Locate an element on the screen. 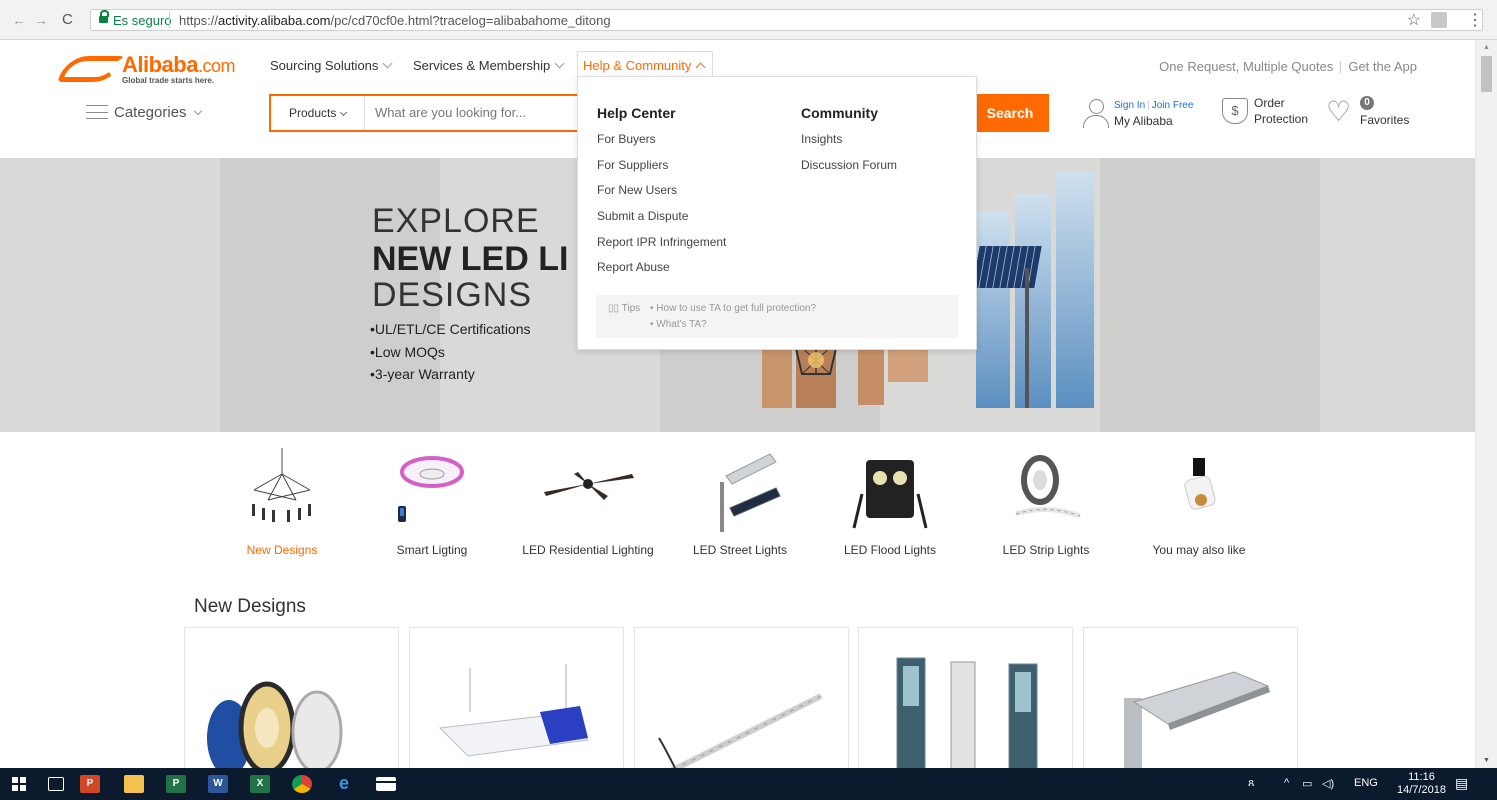  category-led-flood-lights: LED Flood Lights is located at coordinates (890, 508).